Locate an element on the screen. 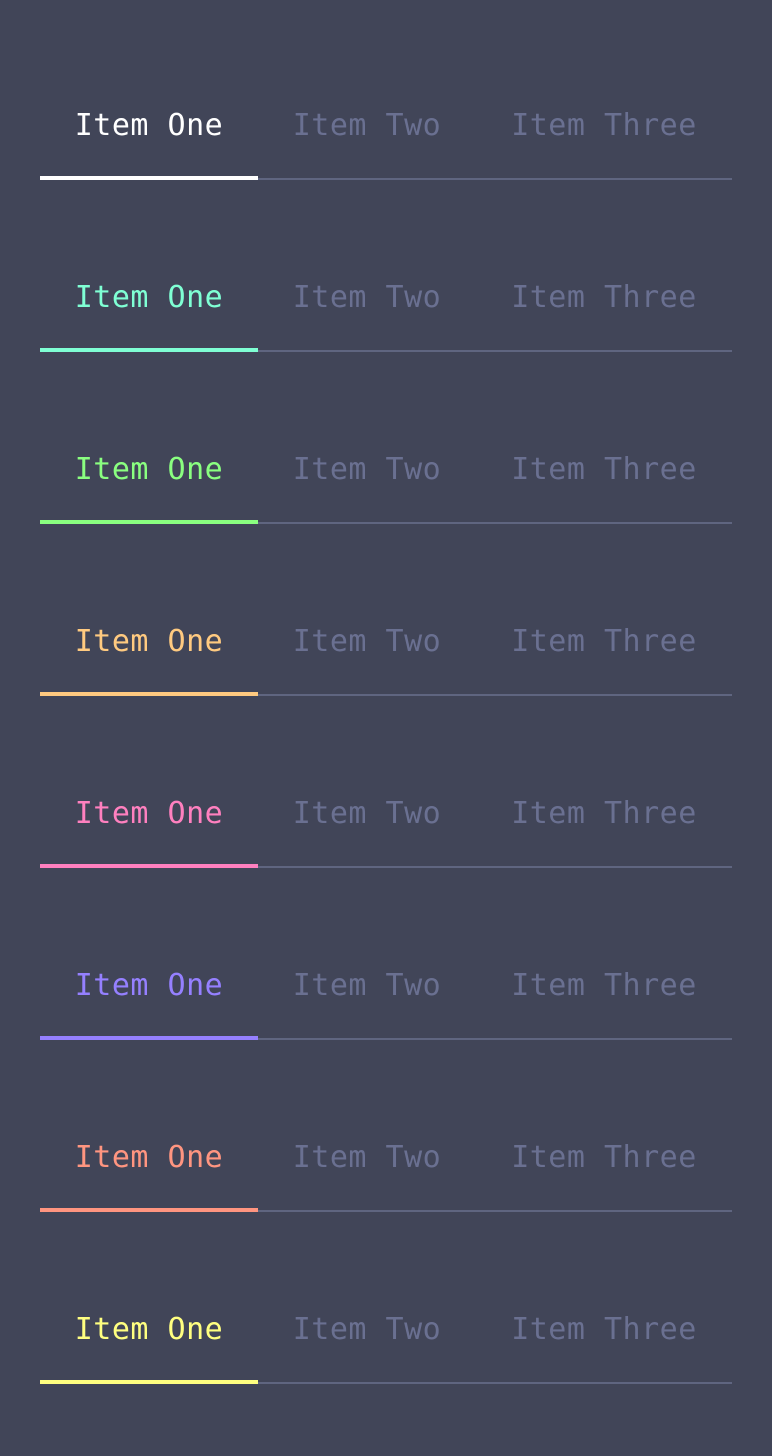 This screenshot has width=772, height=1456. tab-bar-yellow: Item One Item Two Item Three is located at coordinates (386, 1294).